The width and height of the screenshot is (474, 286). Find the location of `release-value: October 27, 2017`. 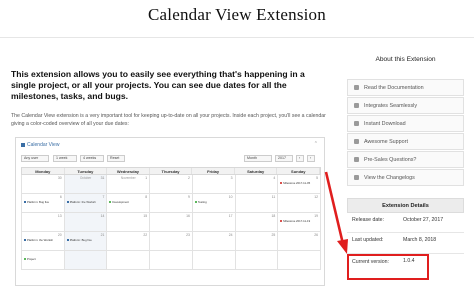

release-value: October 27, 2017 is located at coordinates (423, 220).